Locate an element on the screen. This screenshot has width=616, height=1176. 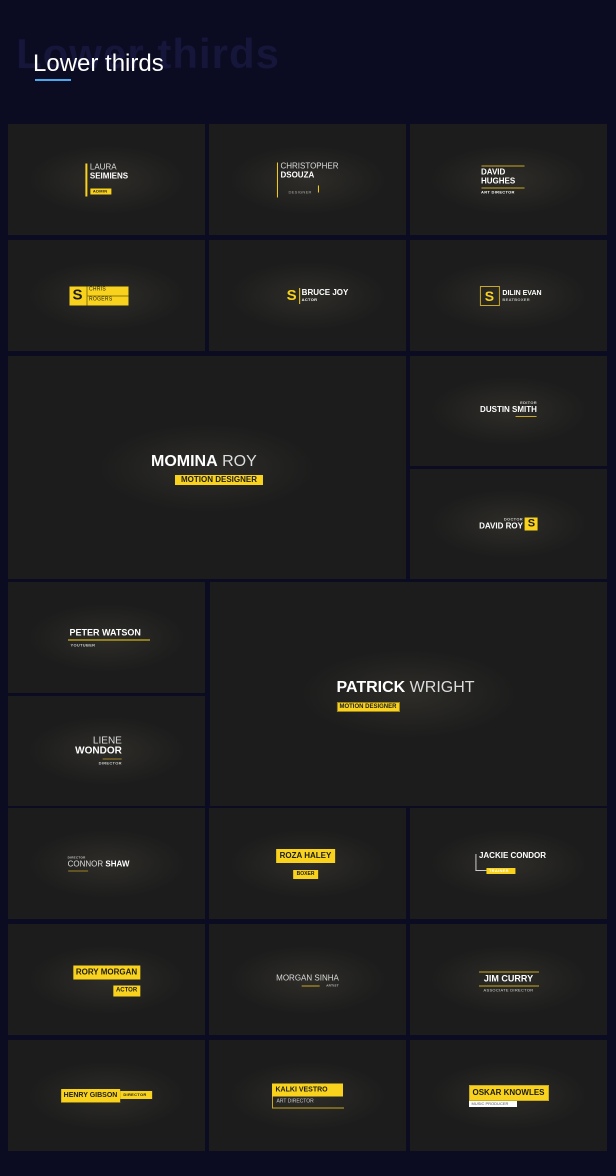
role-label: DESIGNER is located at coordinates (309, 189).